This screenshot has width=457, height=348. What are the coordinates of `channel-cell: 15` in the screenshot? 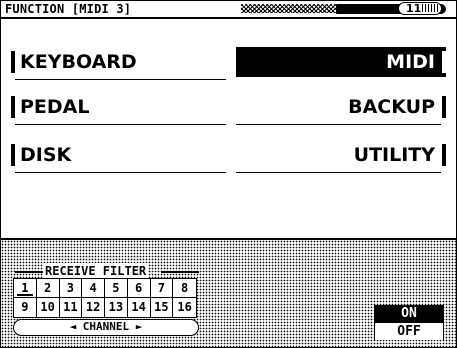 It's located at (162, 307).